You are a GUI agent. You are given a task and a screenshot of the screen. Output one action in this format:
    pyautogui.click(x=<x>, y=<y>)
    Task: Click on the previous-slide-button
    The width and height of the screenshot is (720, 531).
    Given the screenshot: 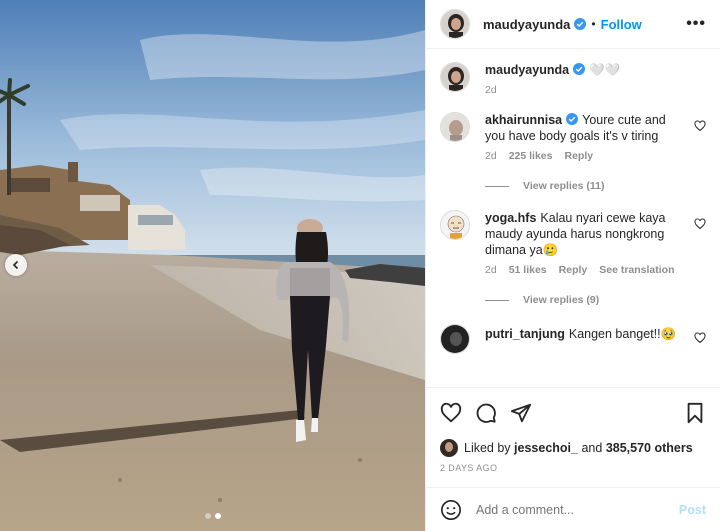 What is the action you would take?
    pyautogui.click(x=16, y=265)
    